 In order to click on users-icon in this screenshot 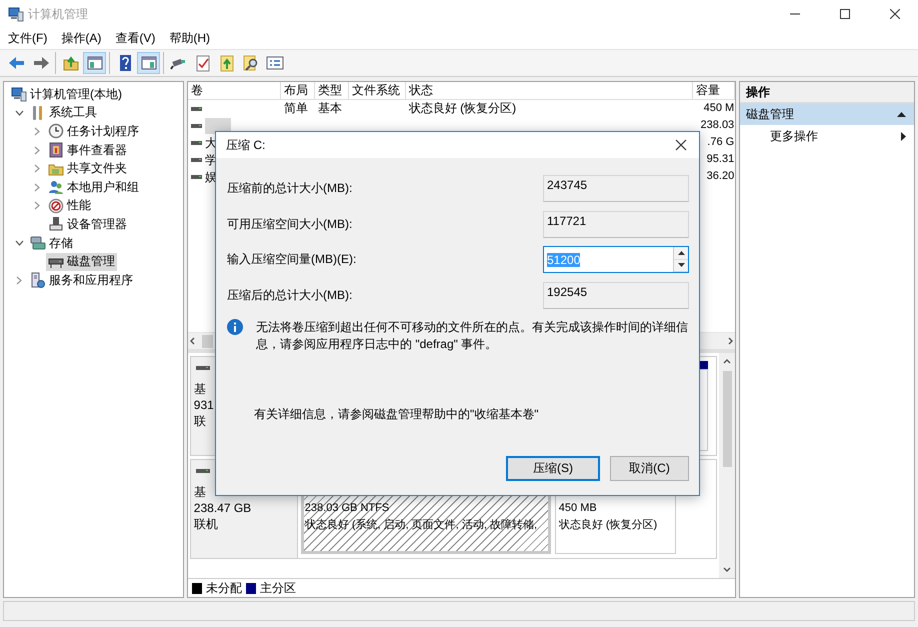, I will do `click(56, 187)`.